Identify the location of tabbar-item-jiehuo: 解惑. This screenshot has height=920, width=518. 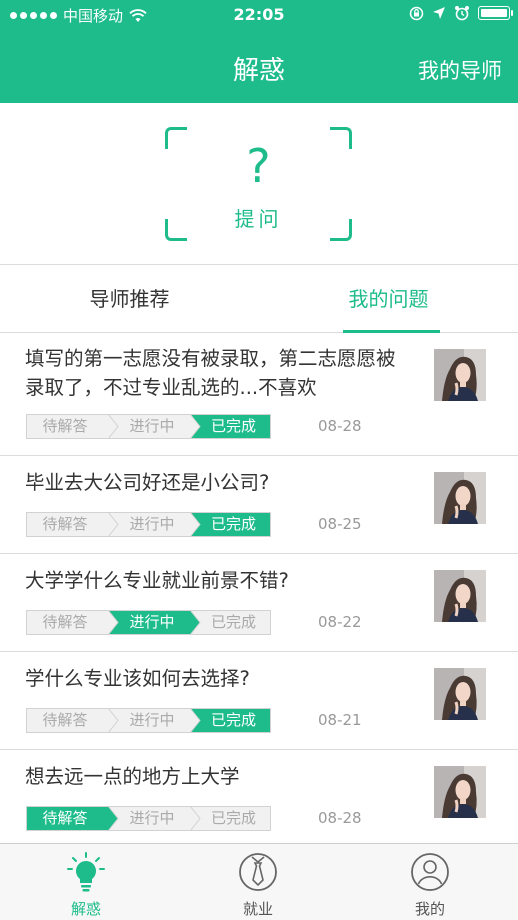
(86, 882).